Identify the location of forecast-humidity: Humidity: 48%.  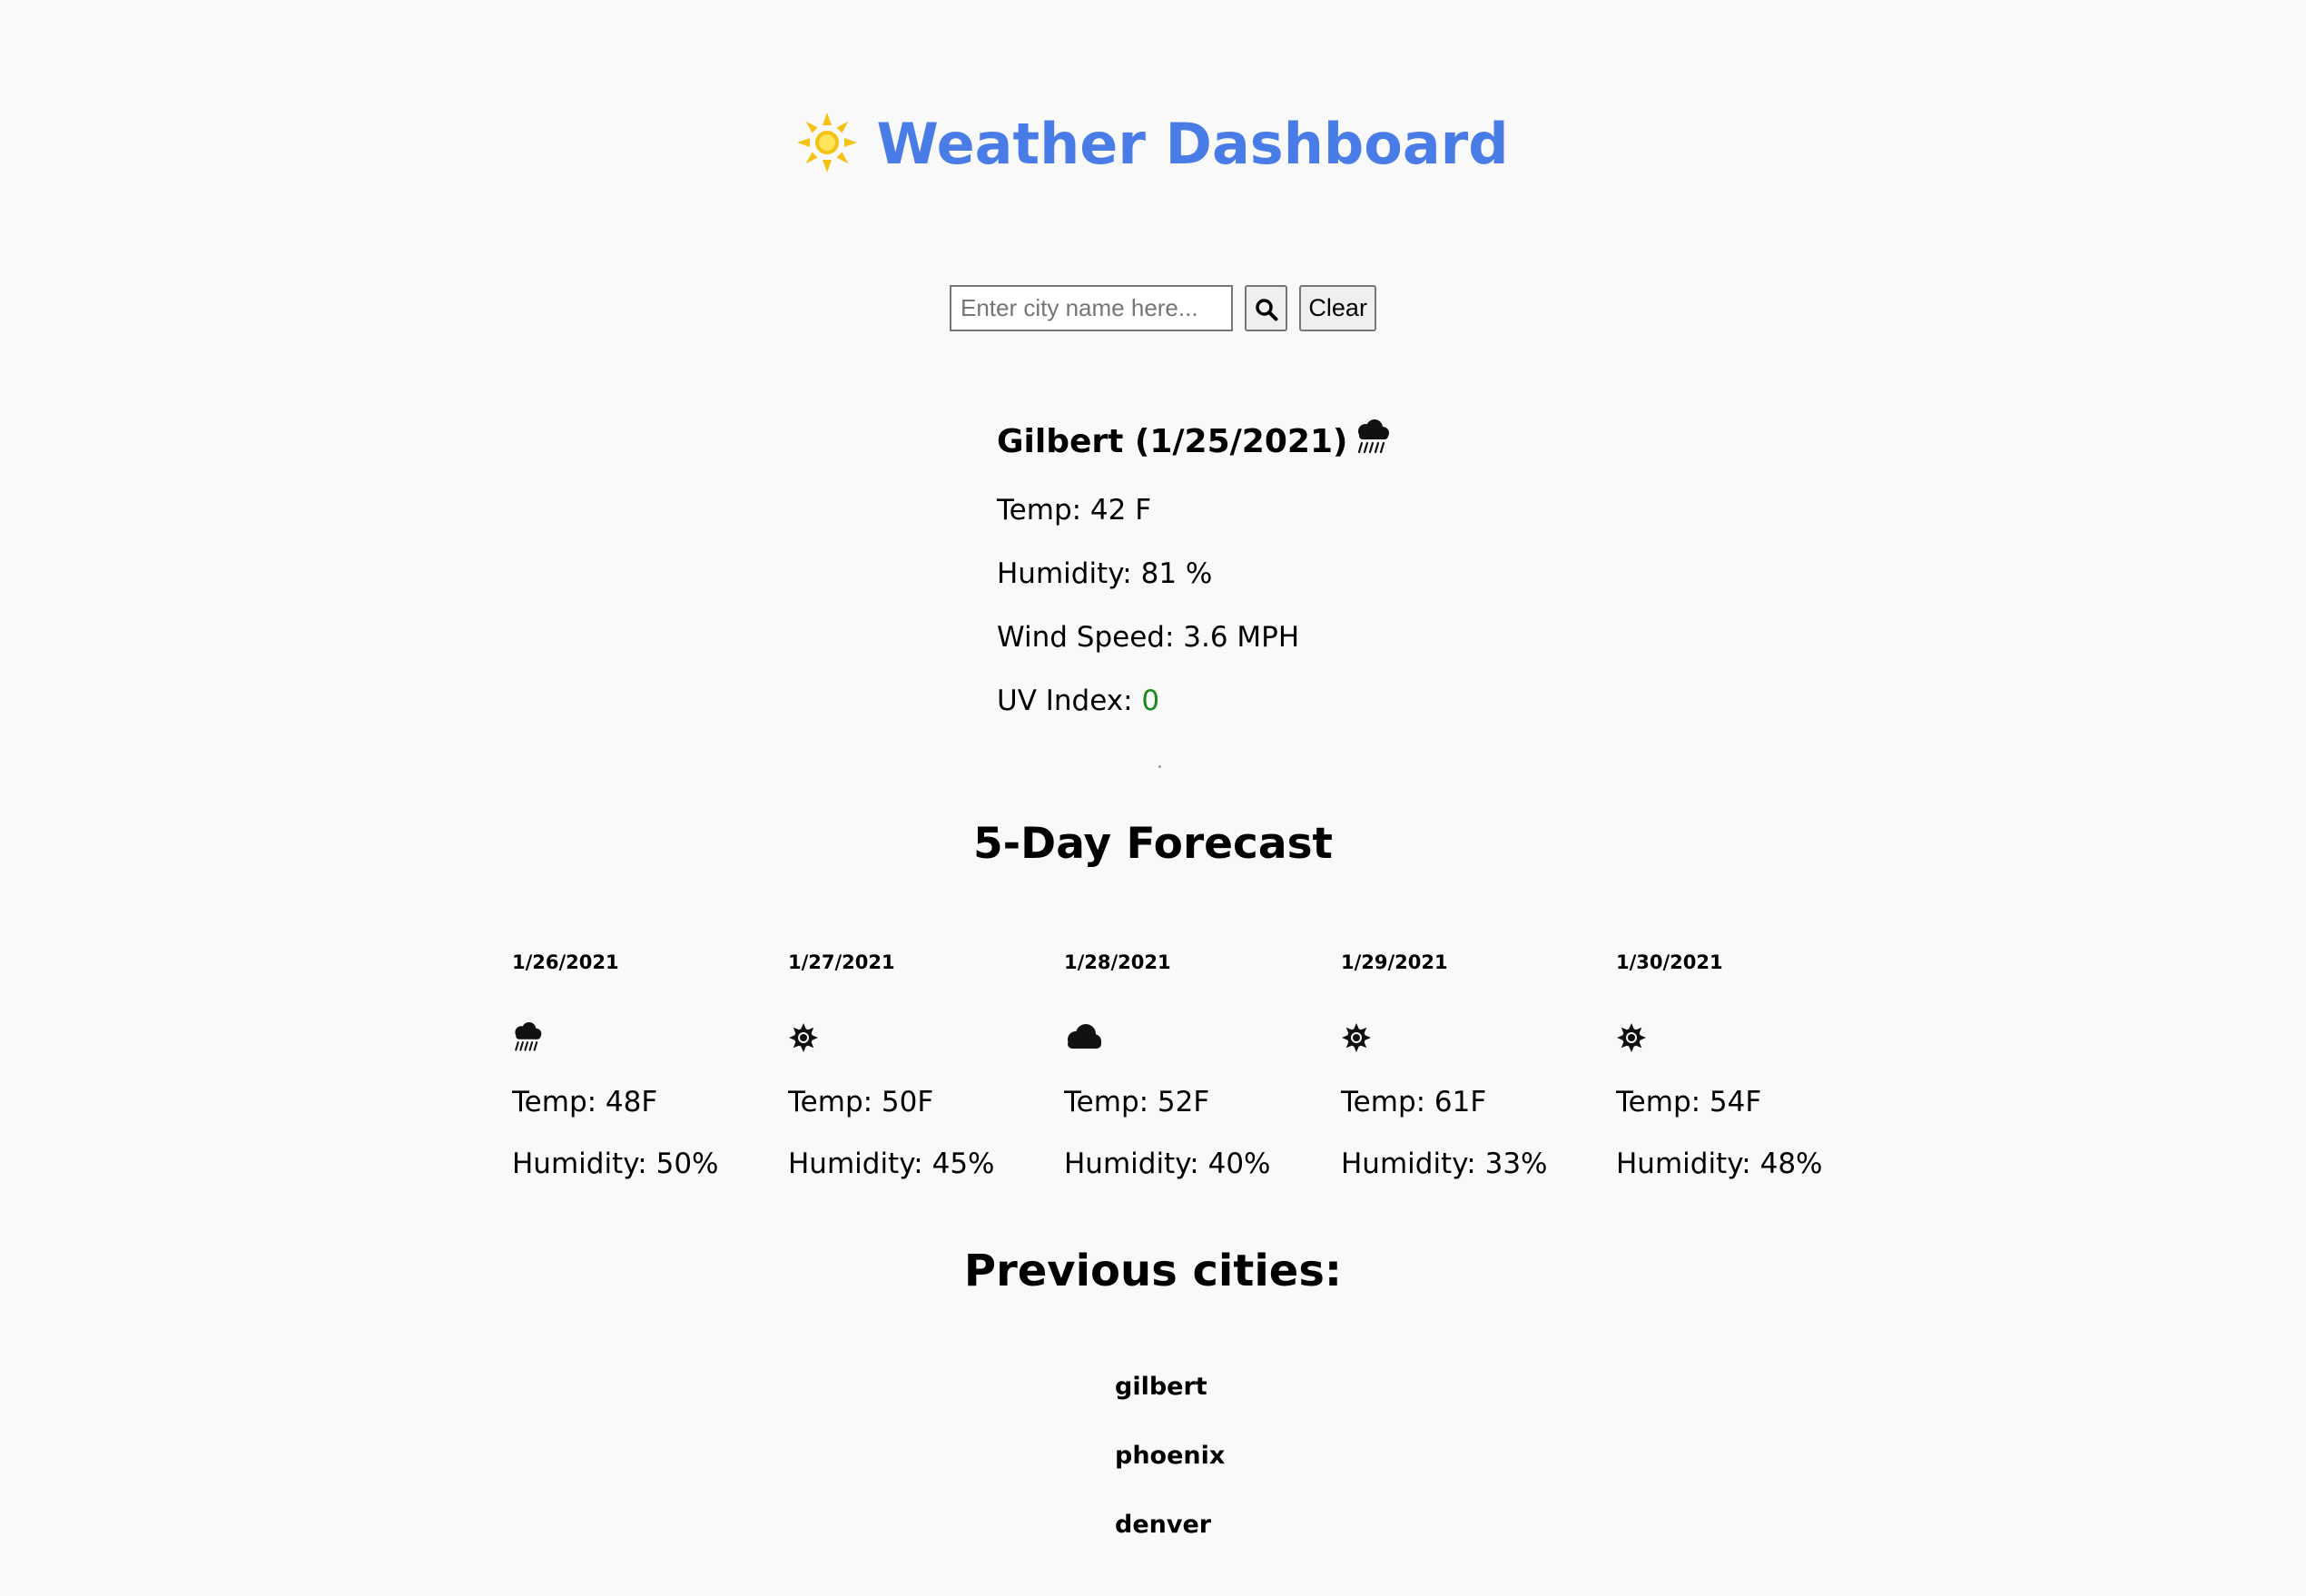
(1719, 1164).